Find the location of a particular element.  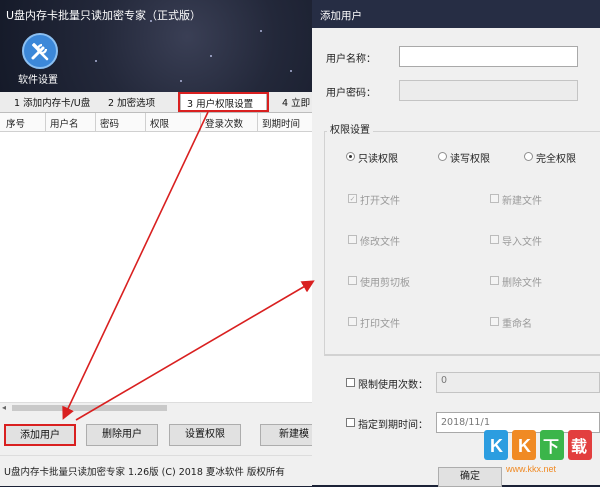

expire-date-label: 指定到期时间： is located at coordinates (393, 425).